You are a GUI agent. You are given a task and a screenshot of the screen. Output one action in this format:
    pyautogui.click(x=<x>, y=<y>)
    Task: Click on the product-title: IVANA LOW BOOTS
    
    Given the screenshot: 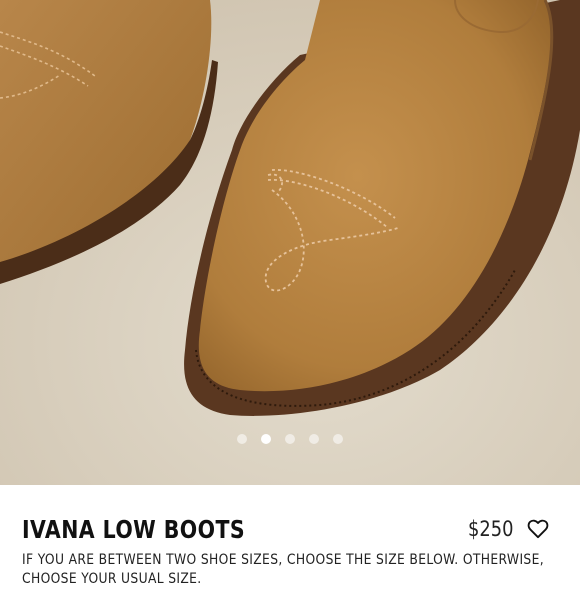 What is the action you would take?
    pyautogui.click(x=134, y=529)
    